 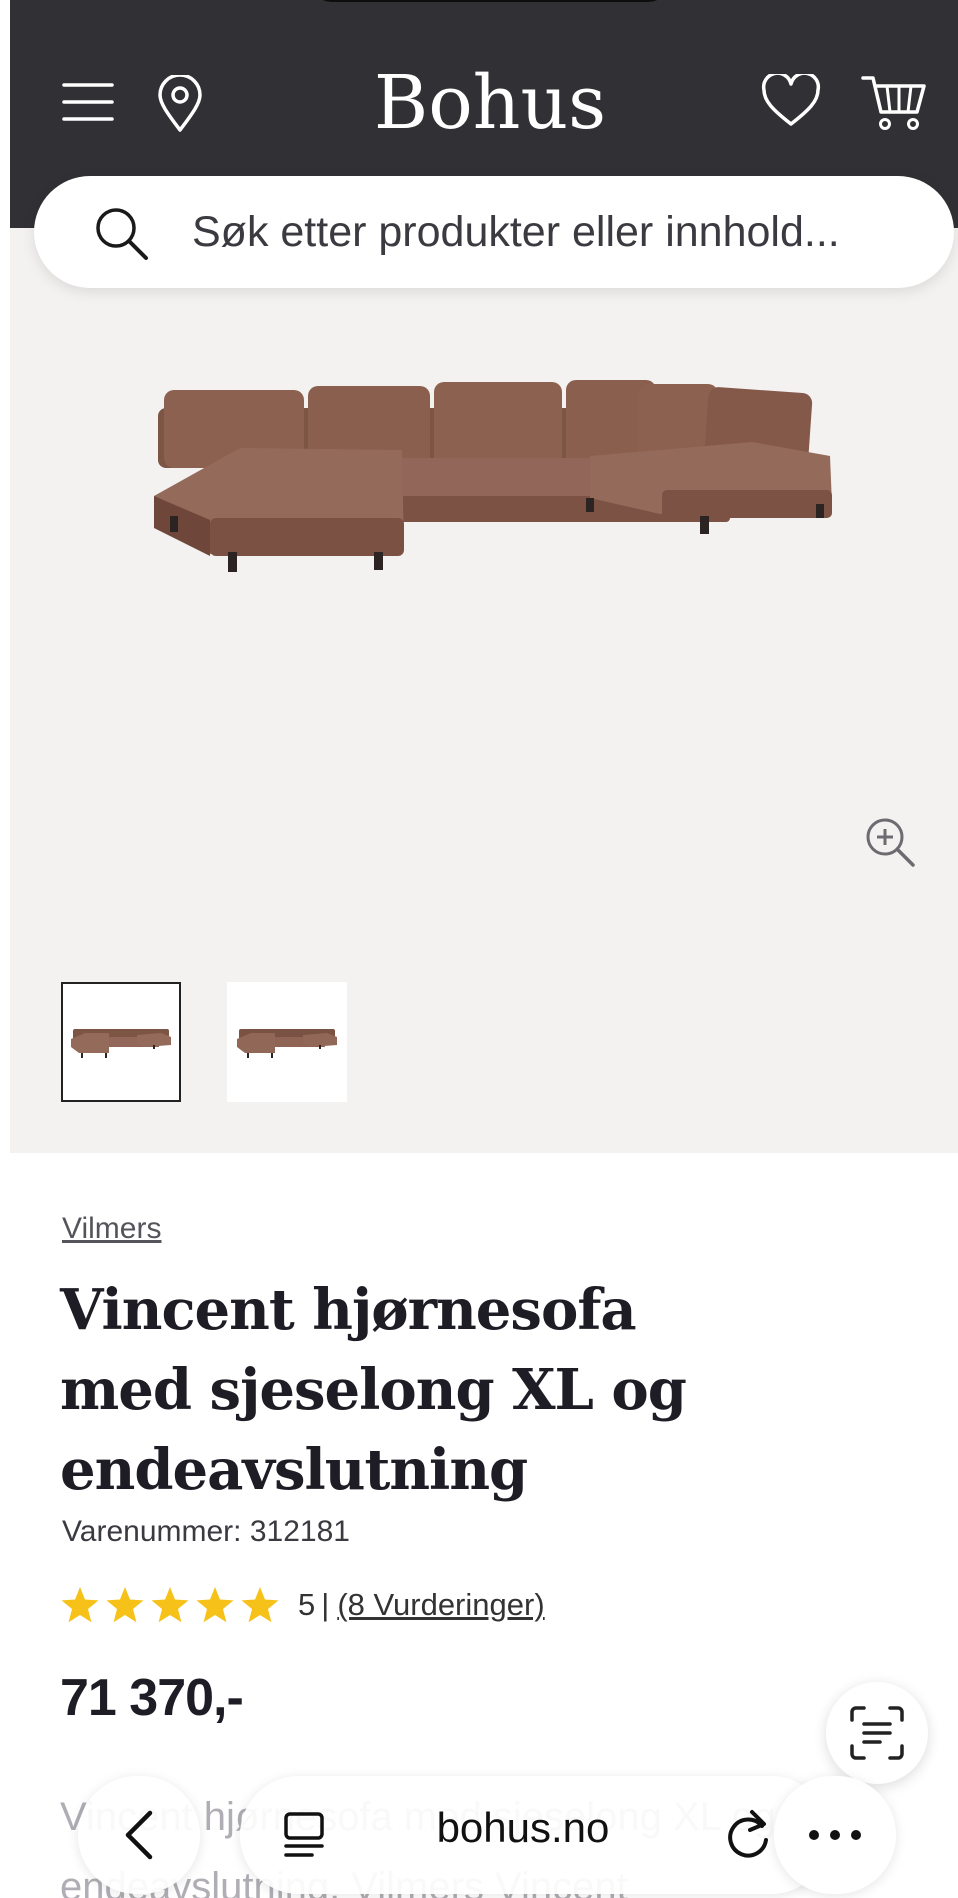 I want to click on search-icon, so click(x=122, y=234).